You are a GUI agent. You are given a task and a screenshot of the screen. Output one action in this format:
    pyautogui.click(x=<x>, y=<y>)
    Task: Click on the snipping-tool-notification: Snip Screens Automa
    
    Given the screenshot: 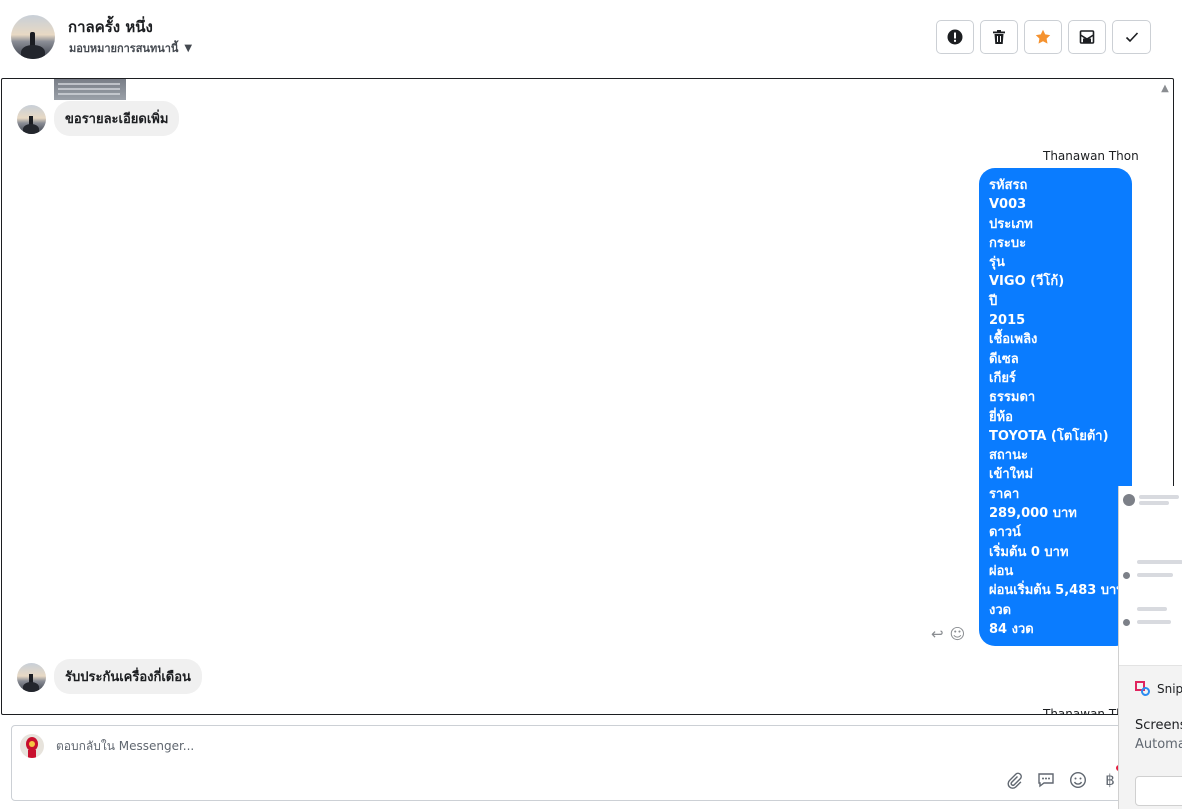 What is the action you would take?
    pyautogui.click(x=1150, y=647)
    